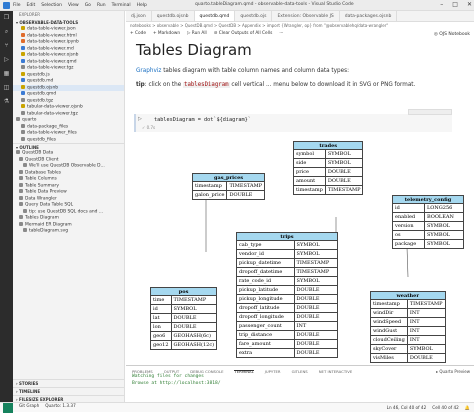 The height and width of the screenshot is (413, 474). What do you see at coordinates (197, 33) in the screenshot?
I see `run-all-button: ▷ Run All` at bounding box center [197, 33].